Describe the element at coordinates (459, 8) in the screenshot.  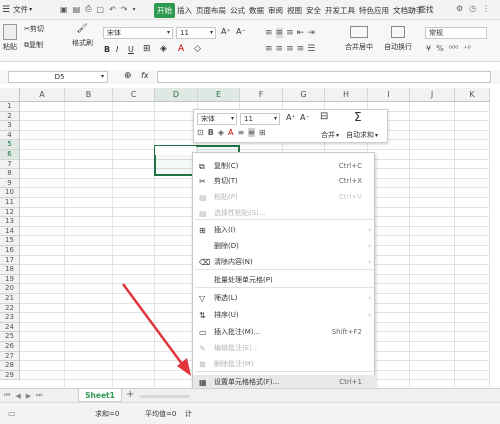
I see `settings-icon: ⚙` at that location.